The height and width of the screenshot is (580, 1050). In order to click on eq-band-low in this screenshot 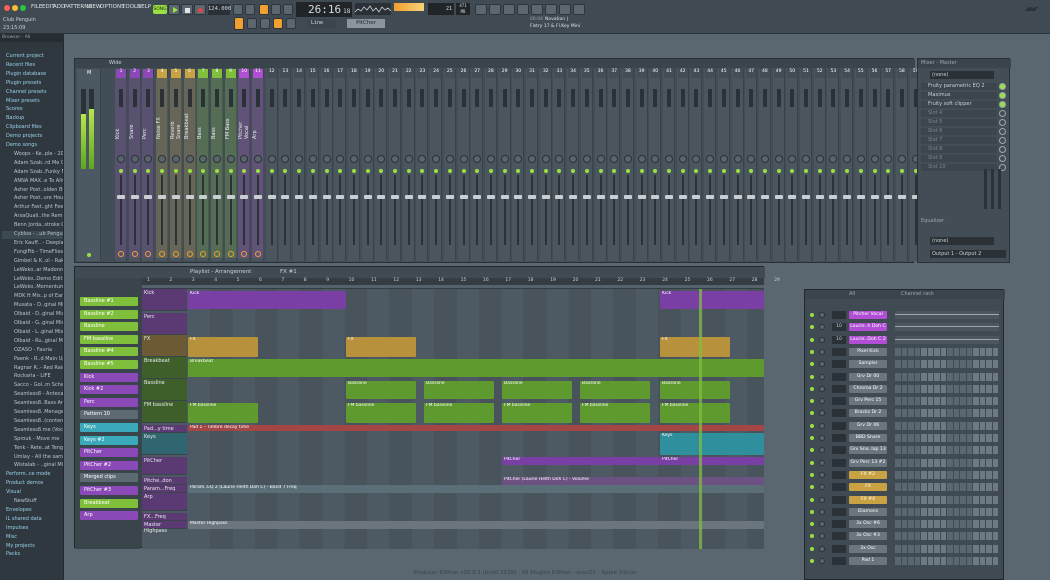, I will do `click(985, 189)`.